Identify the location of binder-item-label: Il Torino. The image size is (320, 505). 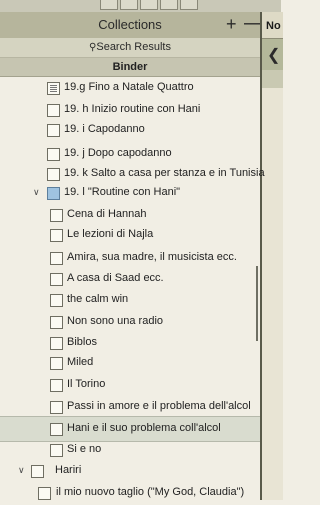
(86, 384).